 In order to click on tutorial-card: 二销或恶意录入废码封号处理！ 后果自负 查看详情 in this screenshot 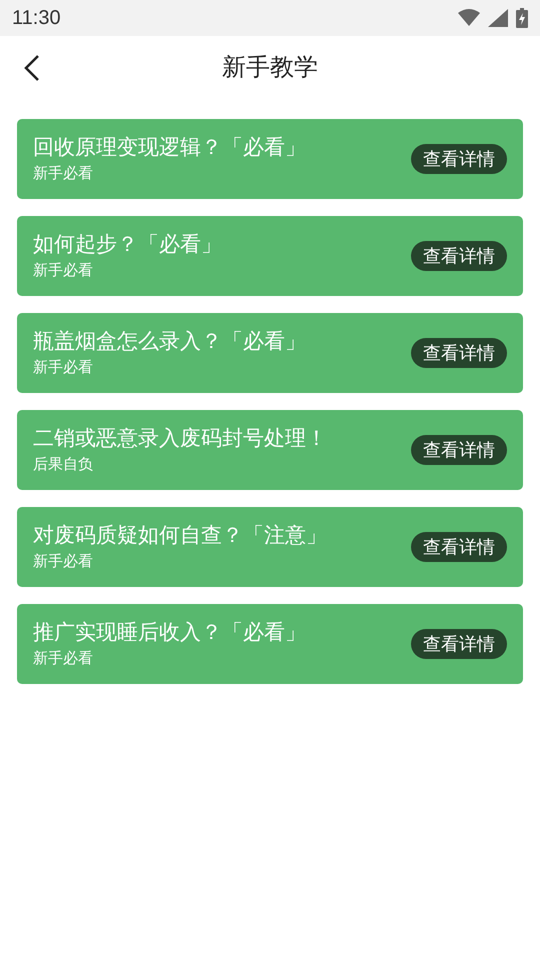, I will do `click(270, 450)`.